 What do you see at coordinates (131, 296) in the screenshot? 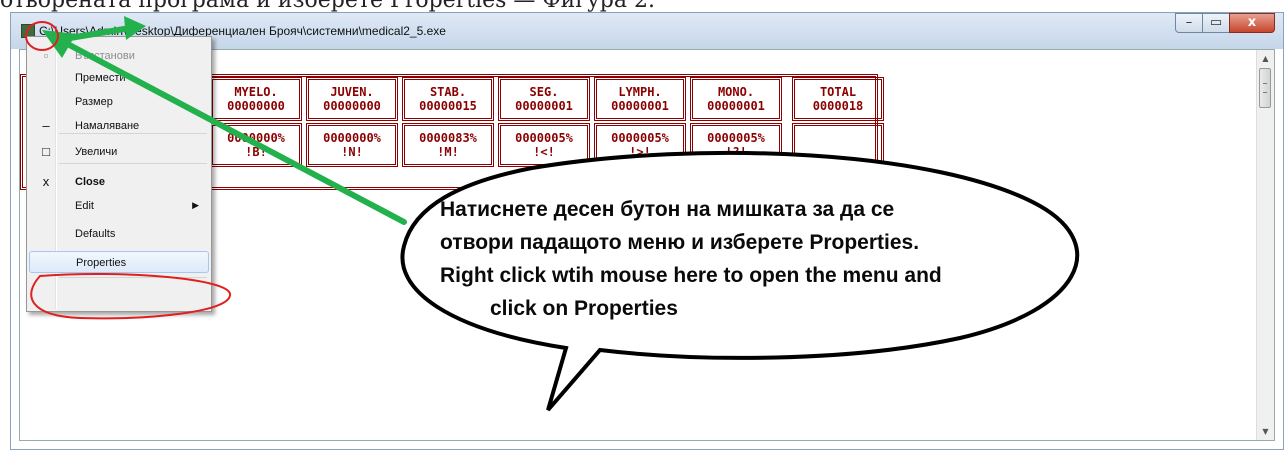
I see `properties-highlight-oval` at bounding box center [131, 296].